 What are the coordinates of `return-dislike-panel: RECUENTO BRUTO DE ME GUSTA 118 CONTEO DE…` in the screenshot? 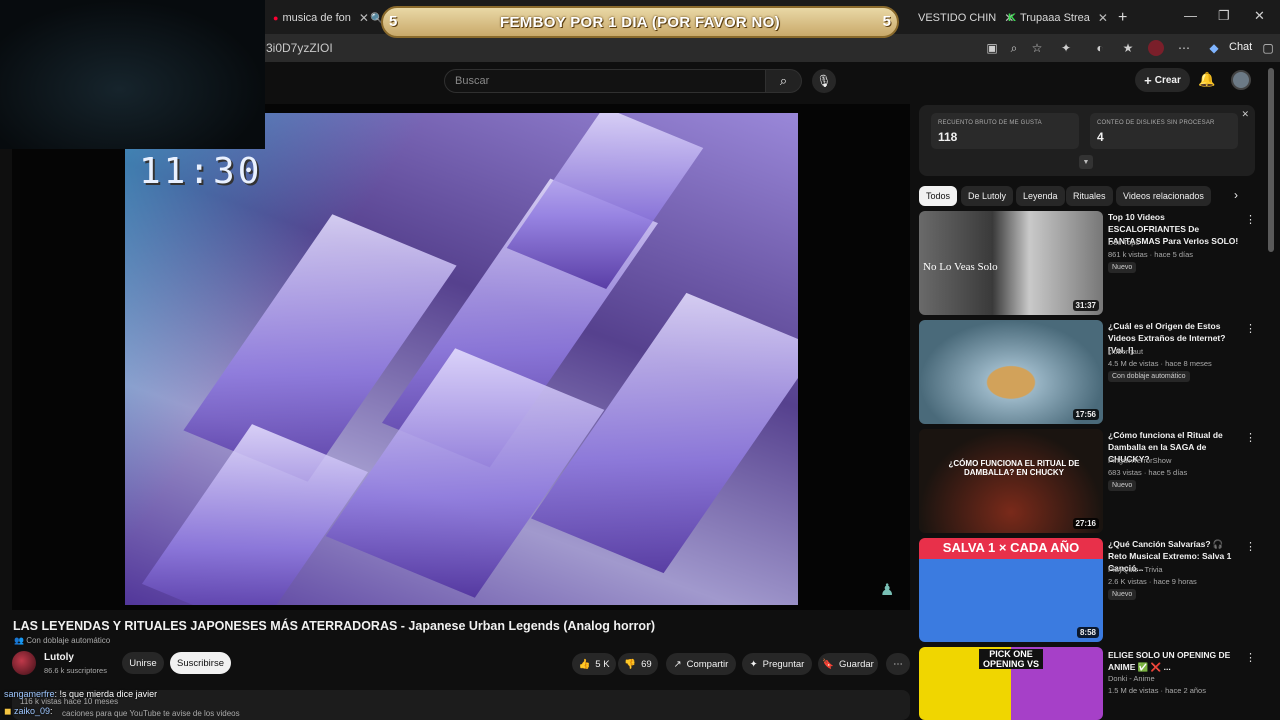 It's located at (1087, 140).